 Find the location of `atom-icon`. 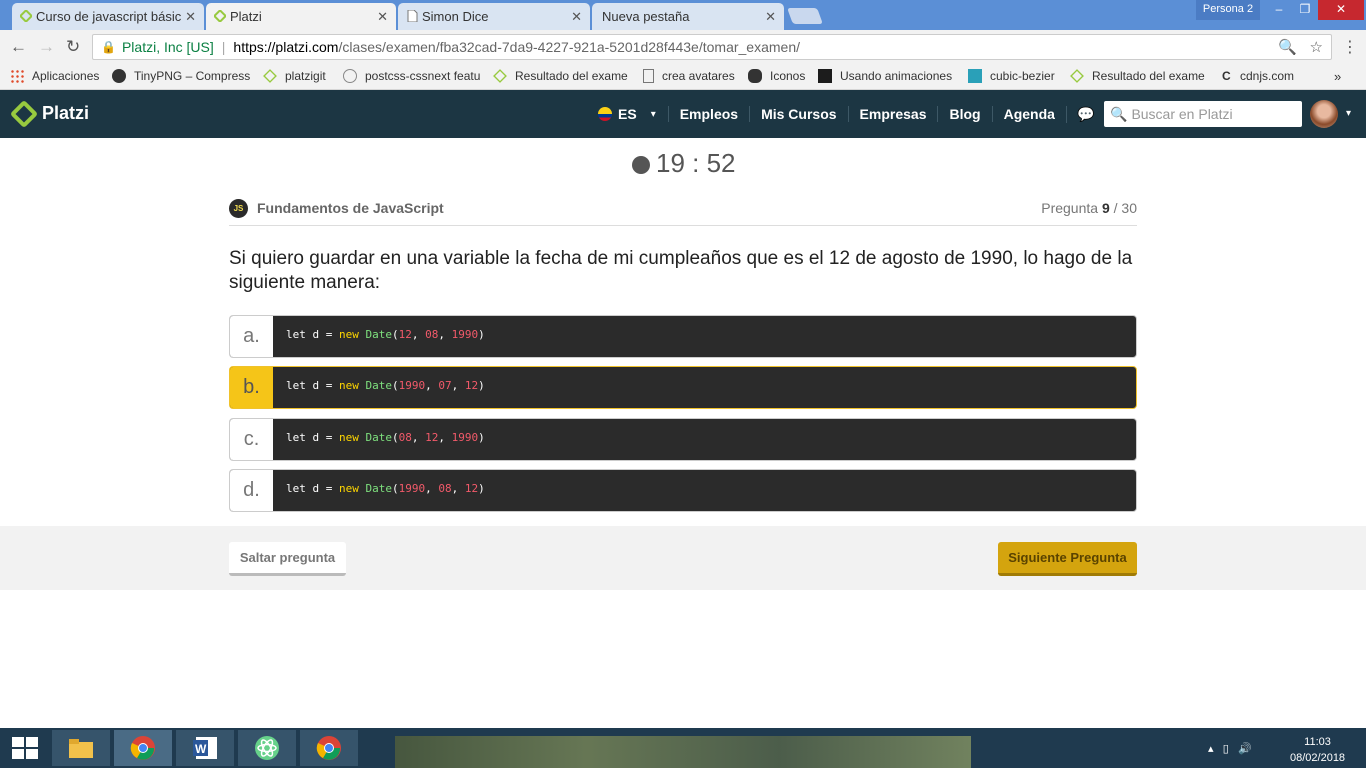

atom-icon is located at coordinates (267, 748).